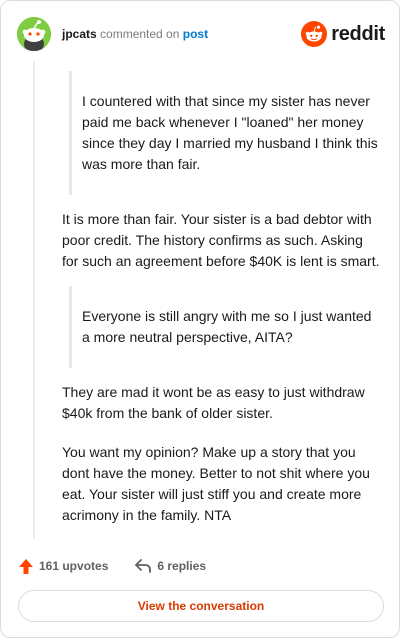 The height and width of the screenshot is (638, 400). I want to click on reddit-logo: reddit, so click(343, 34).